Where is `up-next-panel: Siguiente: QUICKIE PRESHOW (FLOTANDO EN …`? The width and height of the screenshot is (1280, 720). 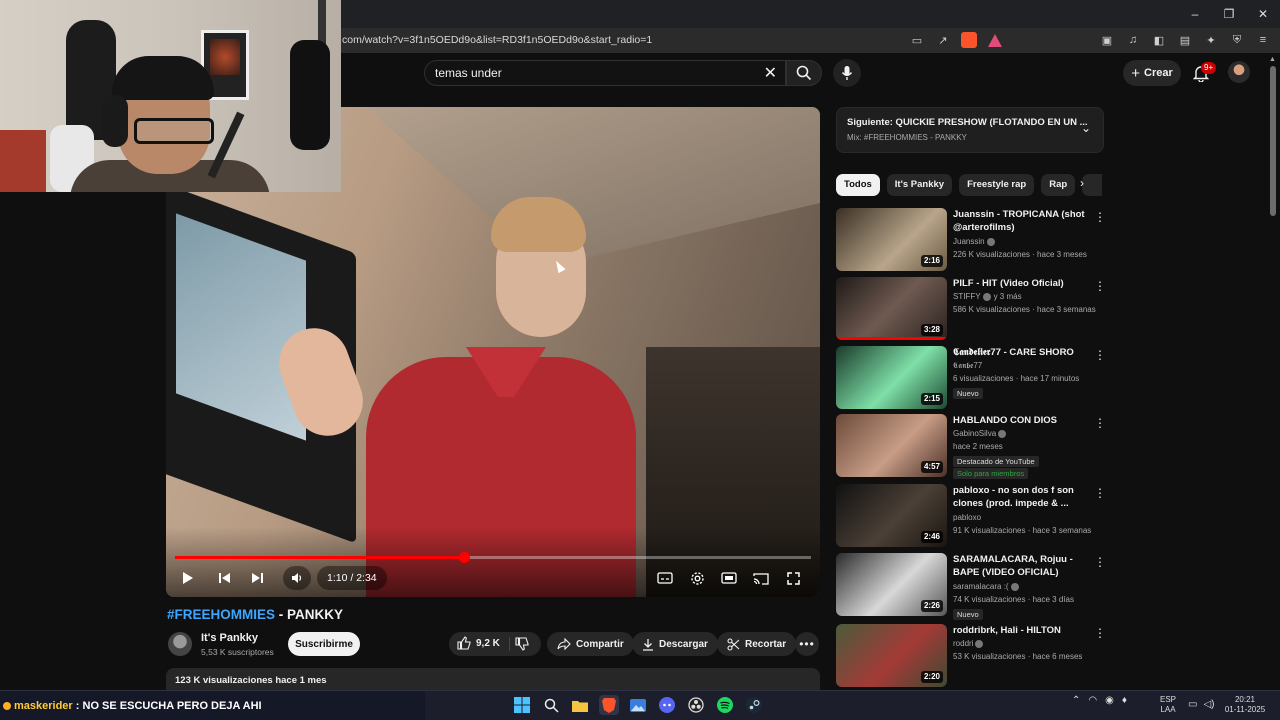
up-next-panel: Siguiente: QUICKIE PRESHOW (FLOTANDO EN … is located at coordinates (970, 130).